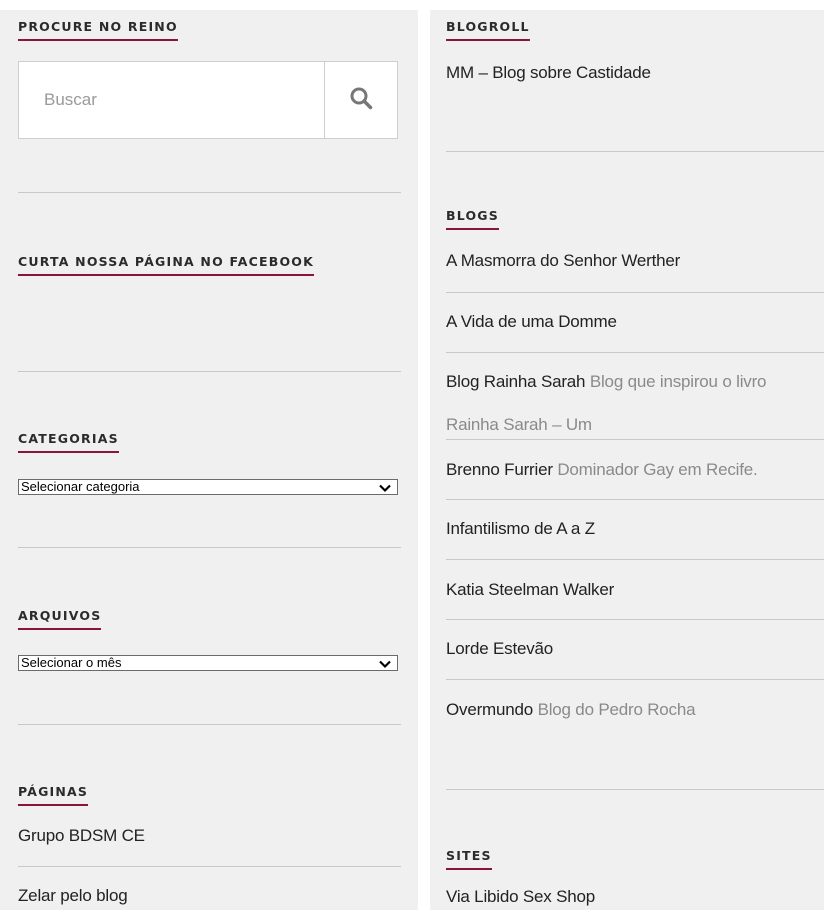  I want to click on blog-item-brenno: Brenno Furrier Dominador Gay em Recife., so click(602, 470).